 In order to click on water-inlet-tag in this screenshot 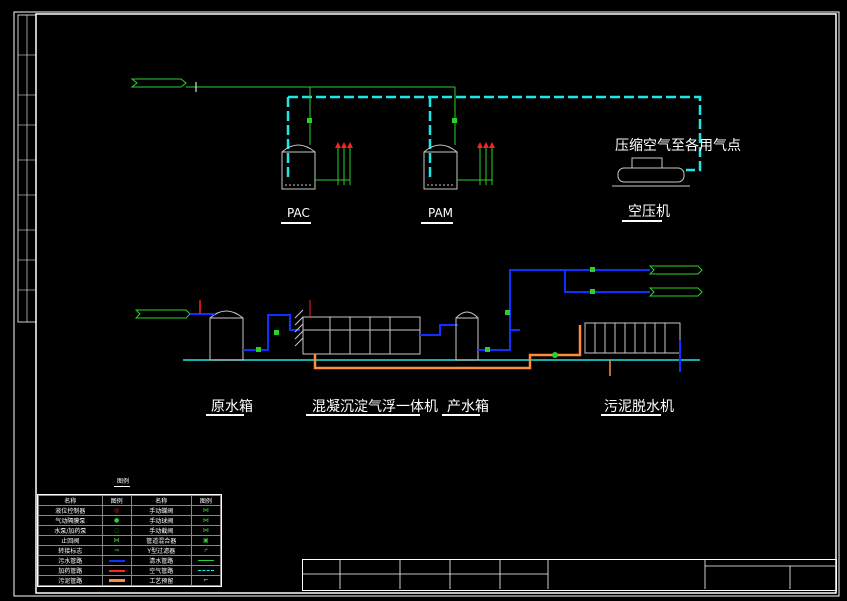, I will do `click(158, 83)`.